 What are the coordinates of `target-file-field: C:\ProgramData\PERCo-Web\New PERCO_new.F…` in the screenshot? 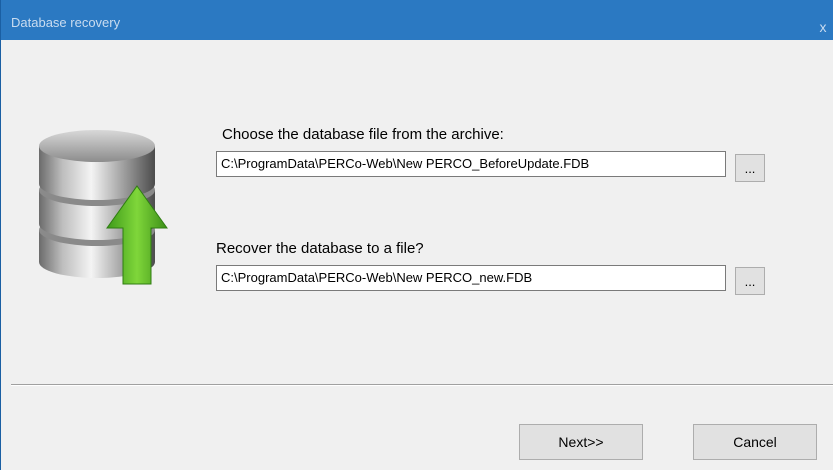 It's located at (471, 278).